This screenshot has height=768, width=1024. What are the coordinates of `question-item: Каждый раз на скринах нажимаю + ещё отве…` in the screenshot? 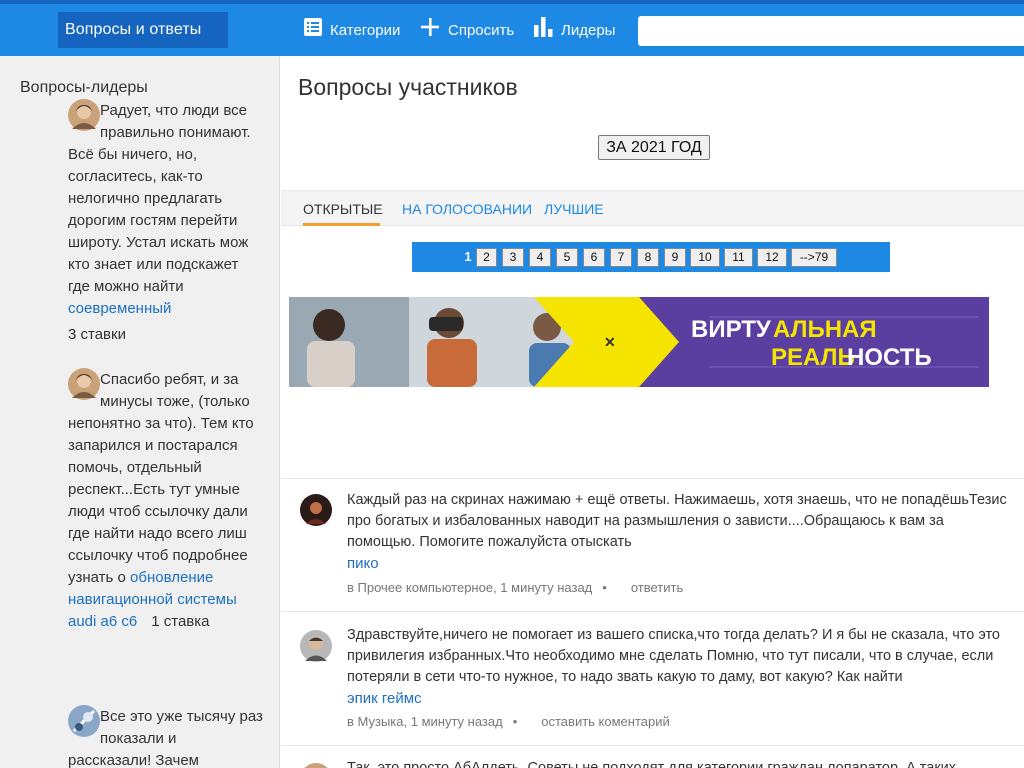 It's located at (652, 544).